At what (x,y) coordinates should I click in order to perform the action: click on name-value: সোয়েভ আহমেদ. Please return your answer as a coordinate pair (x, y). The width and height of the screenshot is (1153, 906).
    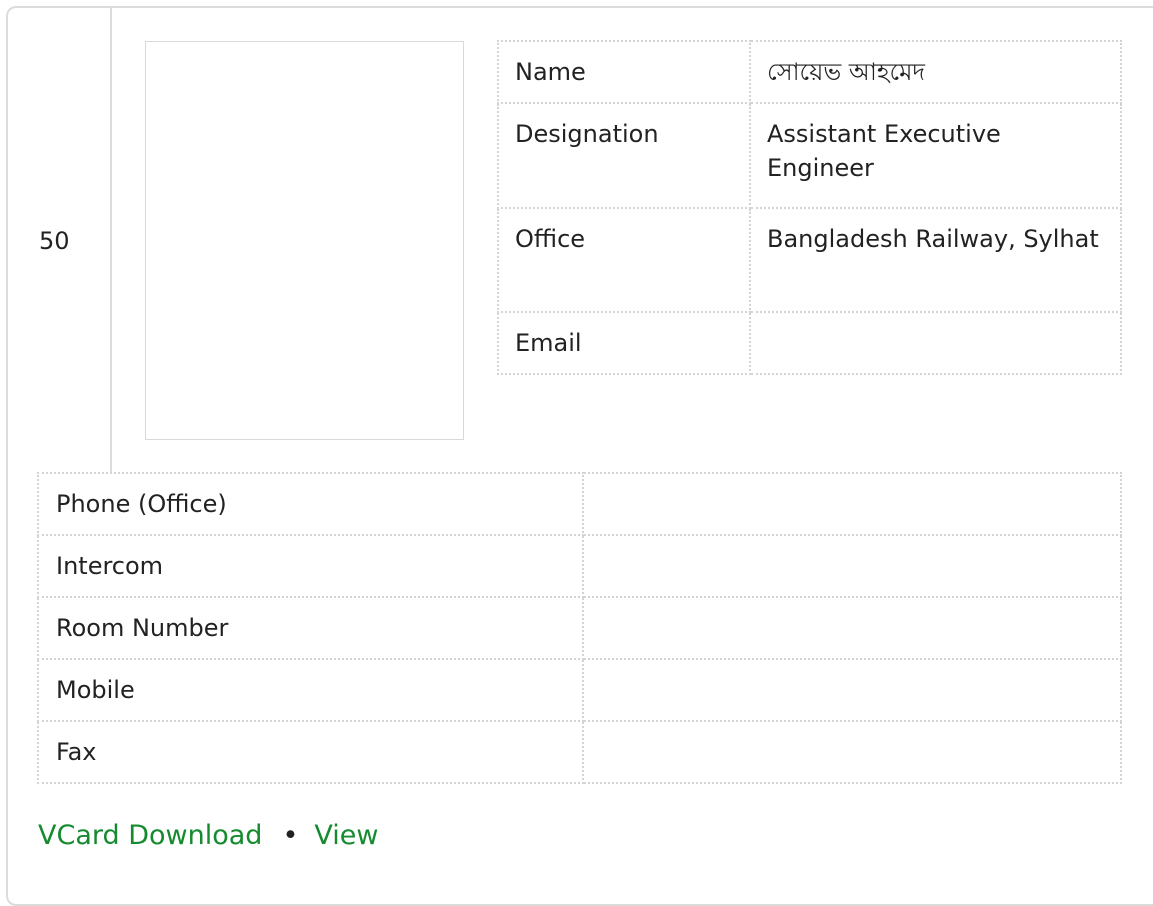
    Looking at the image, I should click on (935, 72).